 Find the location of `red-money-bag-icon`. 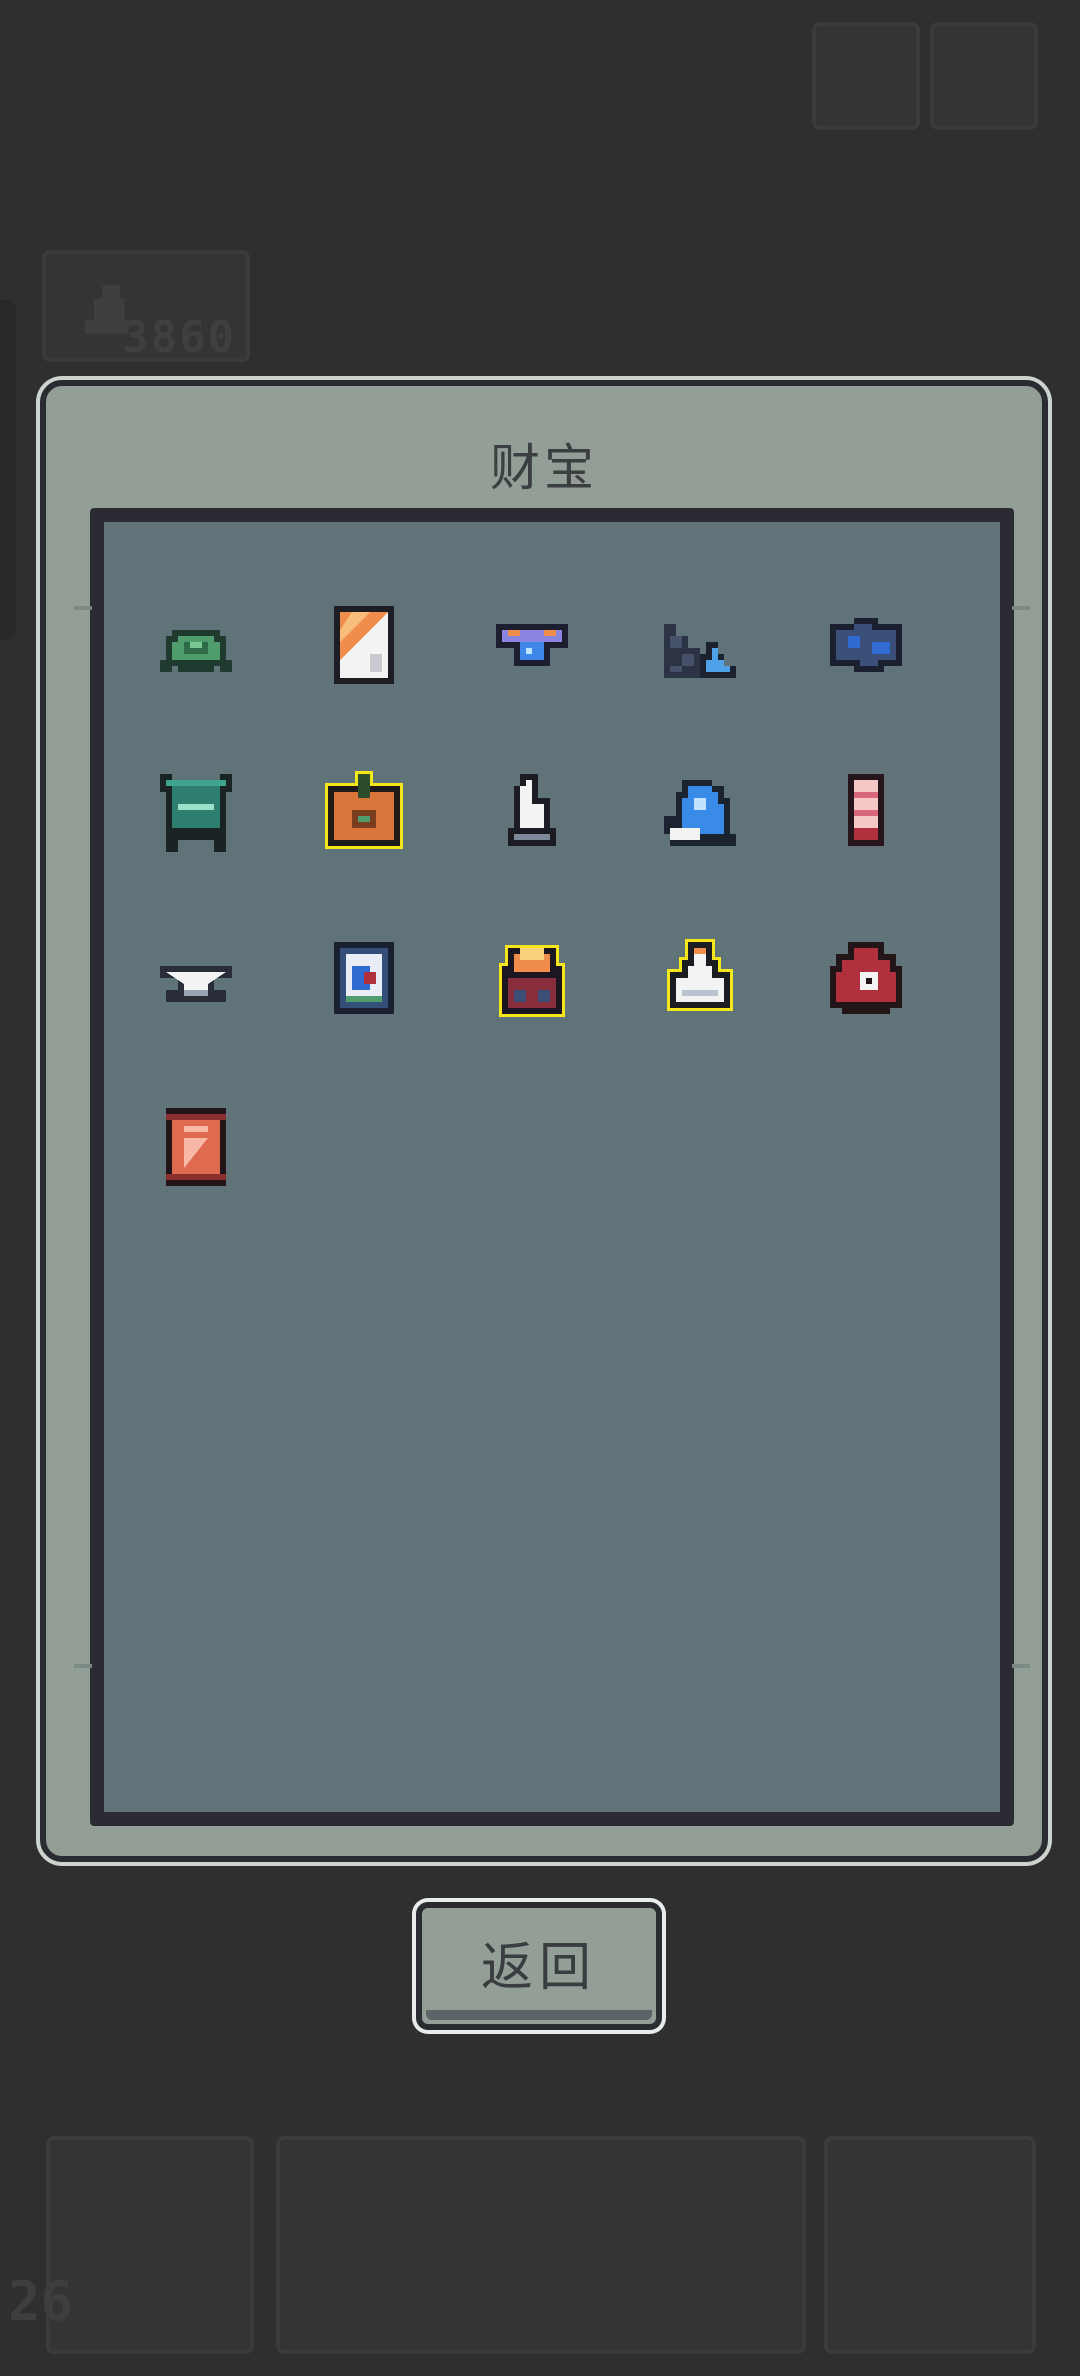

red-money-bag-icon is located at coordinates (866, 978).